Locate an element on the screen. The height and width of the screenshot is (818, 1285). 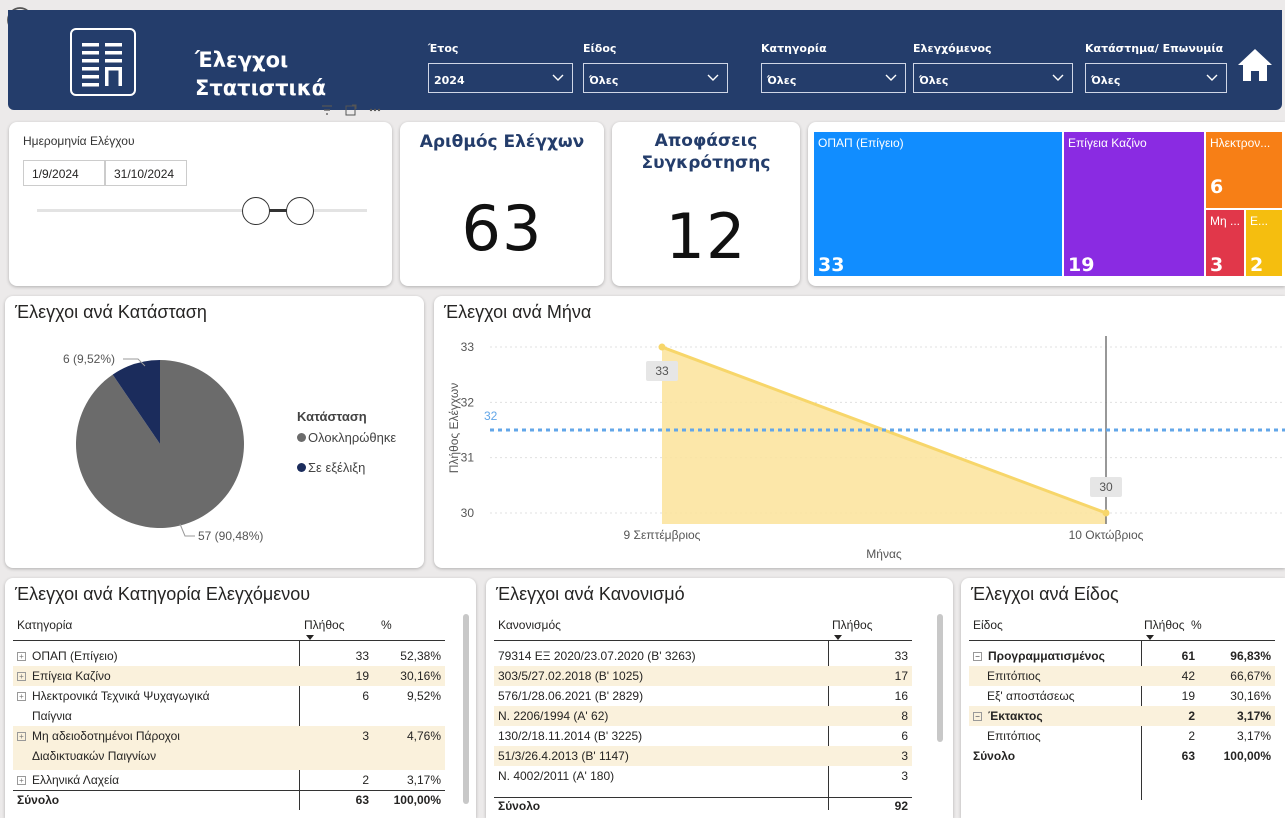
treemap-tile: Ηλεκτρον... 6 is located at coordinates (1244, 170).